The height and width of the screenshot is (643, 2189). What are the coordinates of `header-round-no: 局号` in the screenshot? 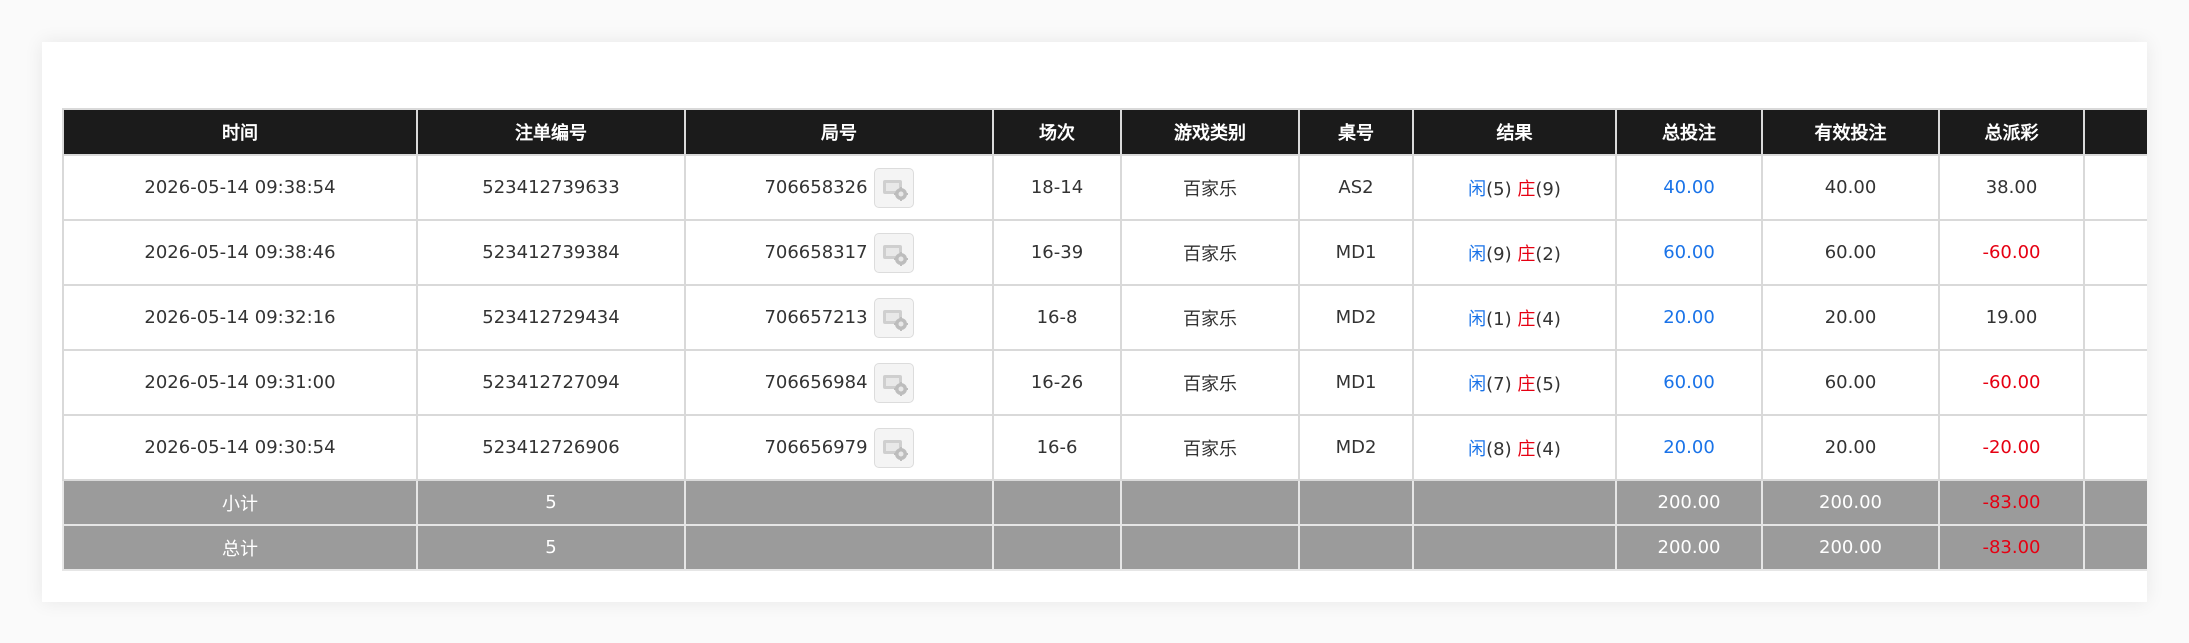 It's located at (839, 132).